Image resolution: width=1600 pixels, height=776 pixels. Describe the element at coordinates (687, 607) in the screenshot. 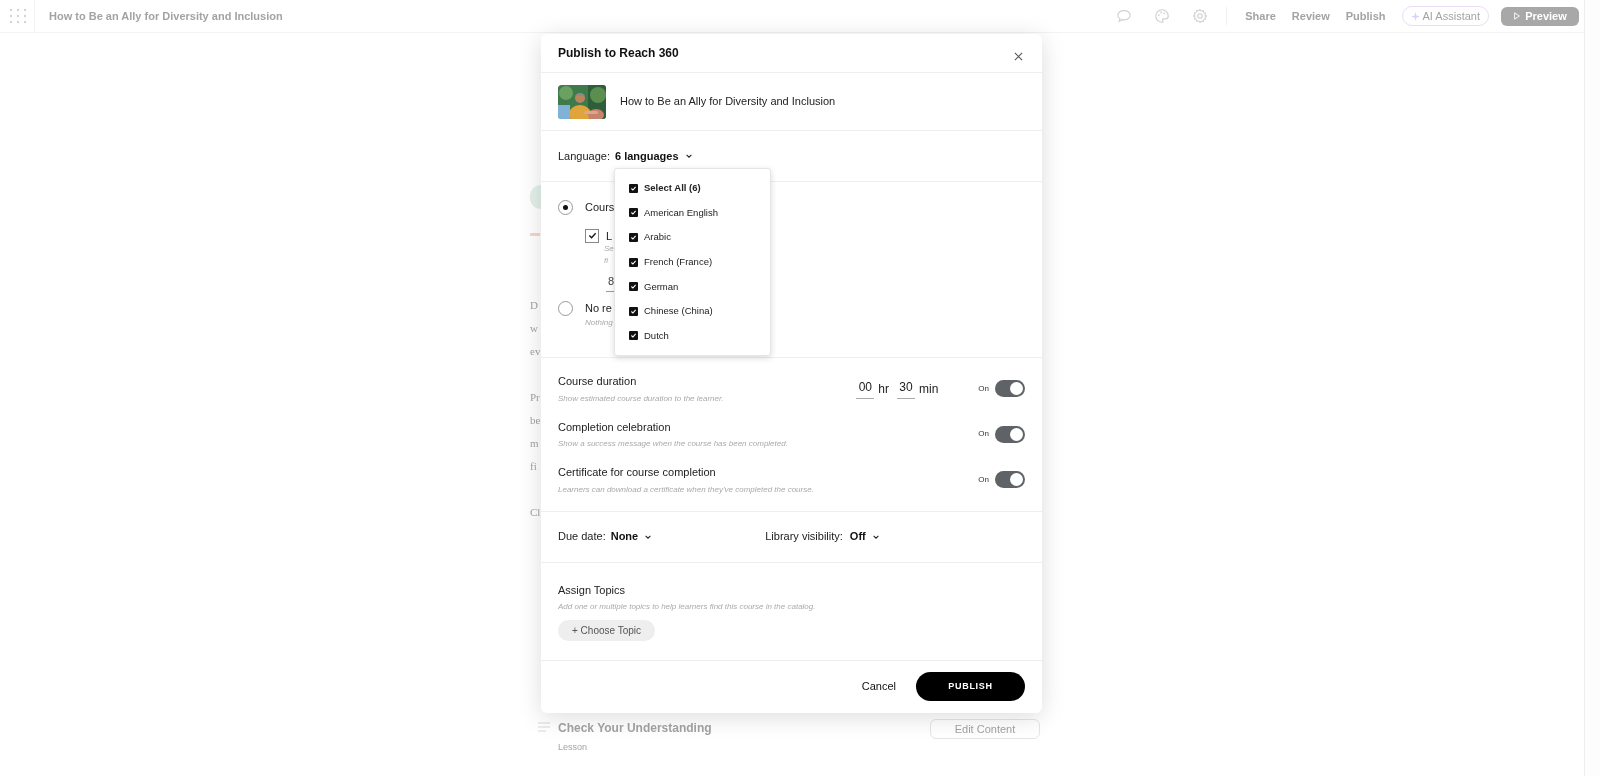

I see `section-hint: Add one or multiple topics to help learners find this course in the catalog.` at that location.